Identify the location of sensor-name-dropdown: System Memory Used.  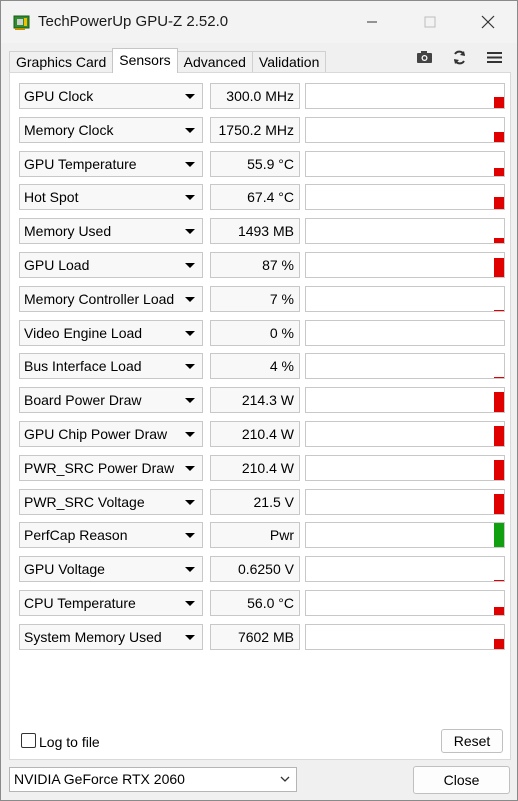
(111, 637).